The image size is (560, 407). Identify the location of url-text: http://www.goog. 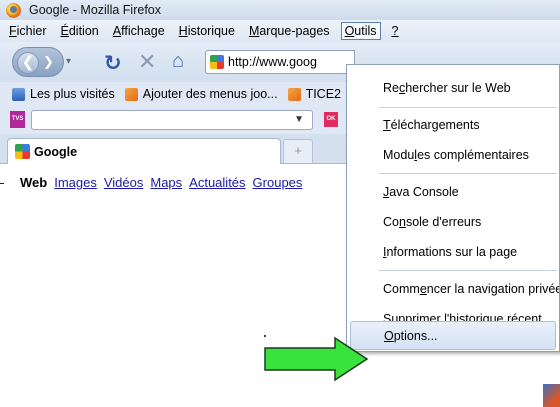
(272, 62).